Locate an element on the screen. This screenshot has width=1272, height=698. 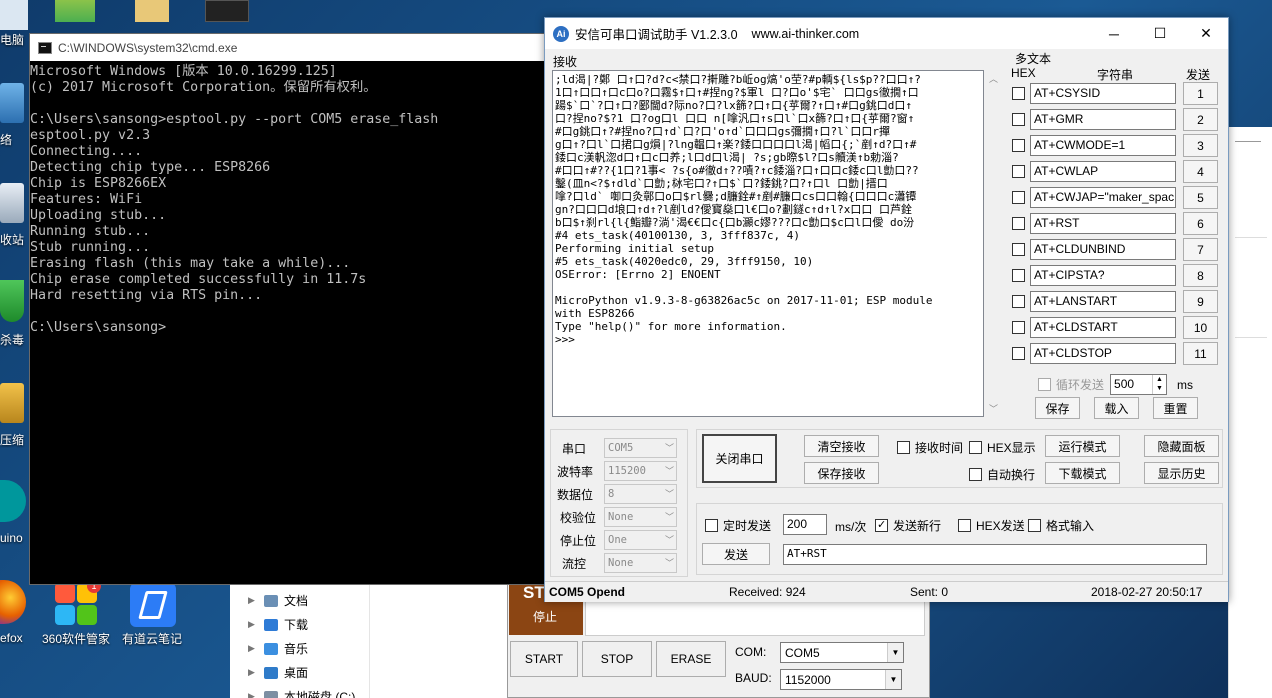
loop-interval-input: 500 ▲ ▼ is located at coordinates (1139, 384).